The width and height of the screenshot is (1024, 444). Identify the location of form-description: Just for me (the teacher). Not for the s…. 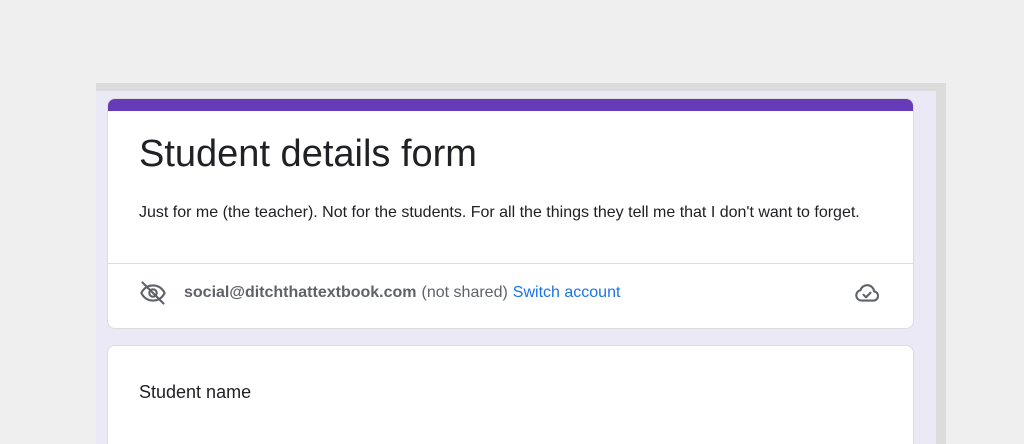
(499, 212).